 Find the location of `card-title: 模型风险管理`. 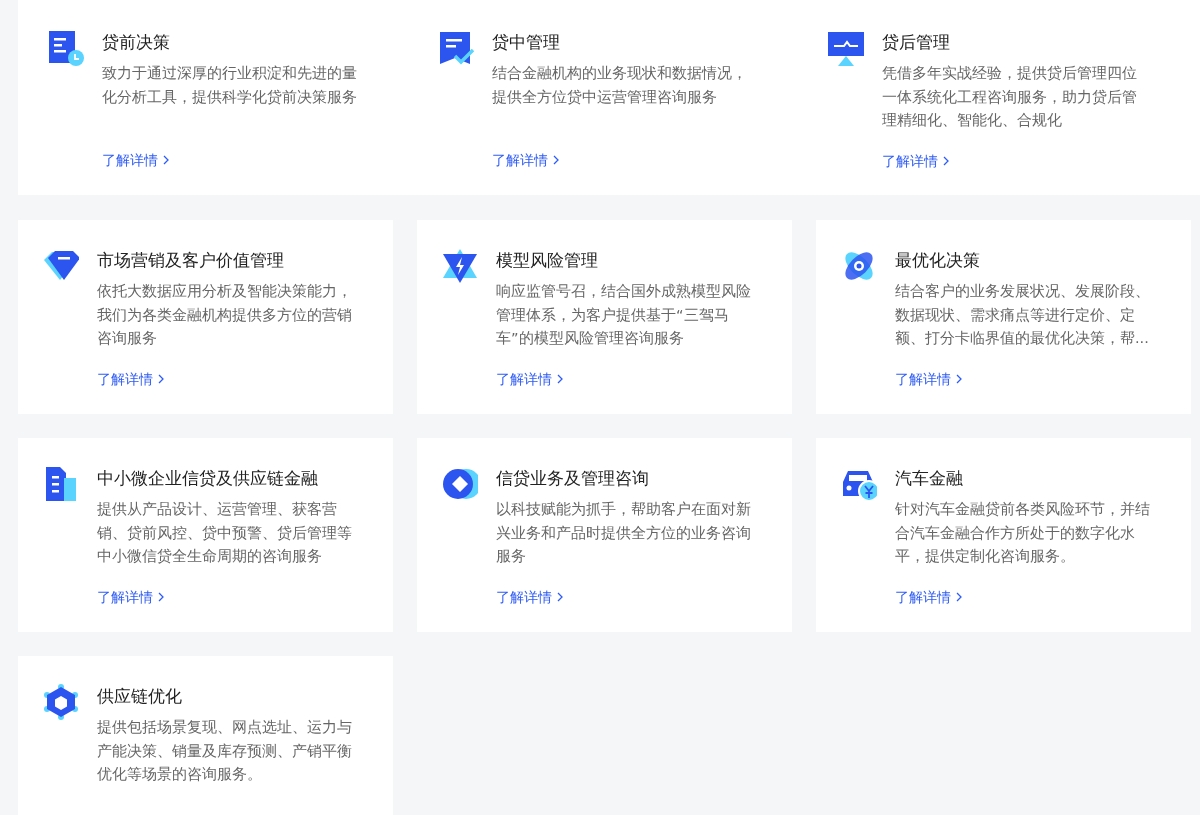

card-title: 模型风险管理 is located at coordinates (547, 260).